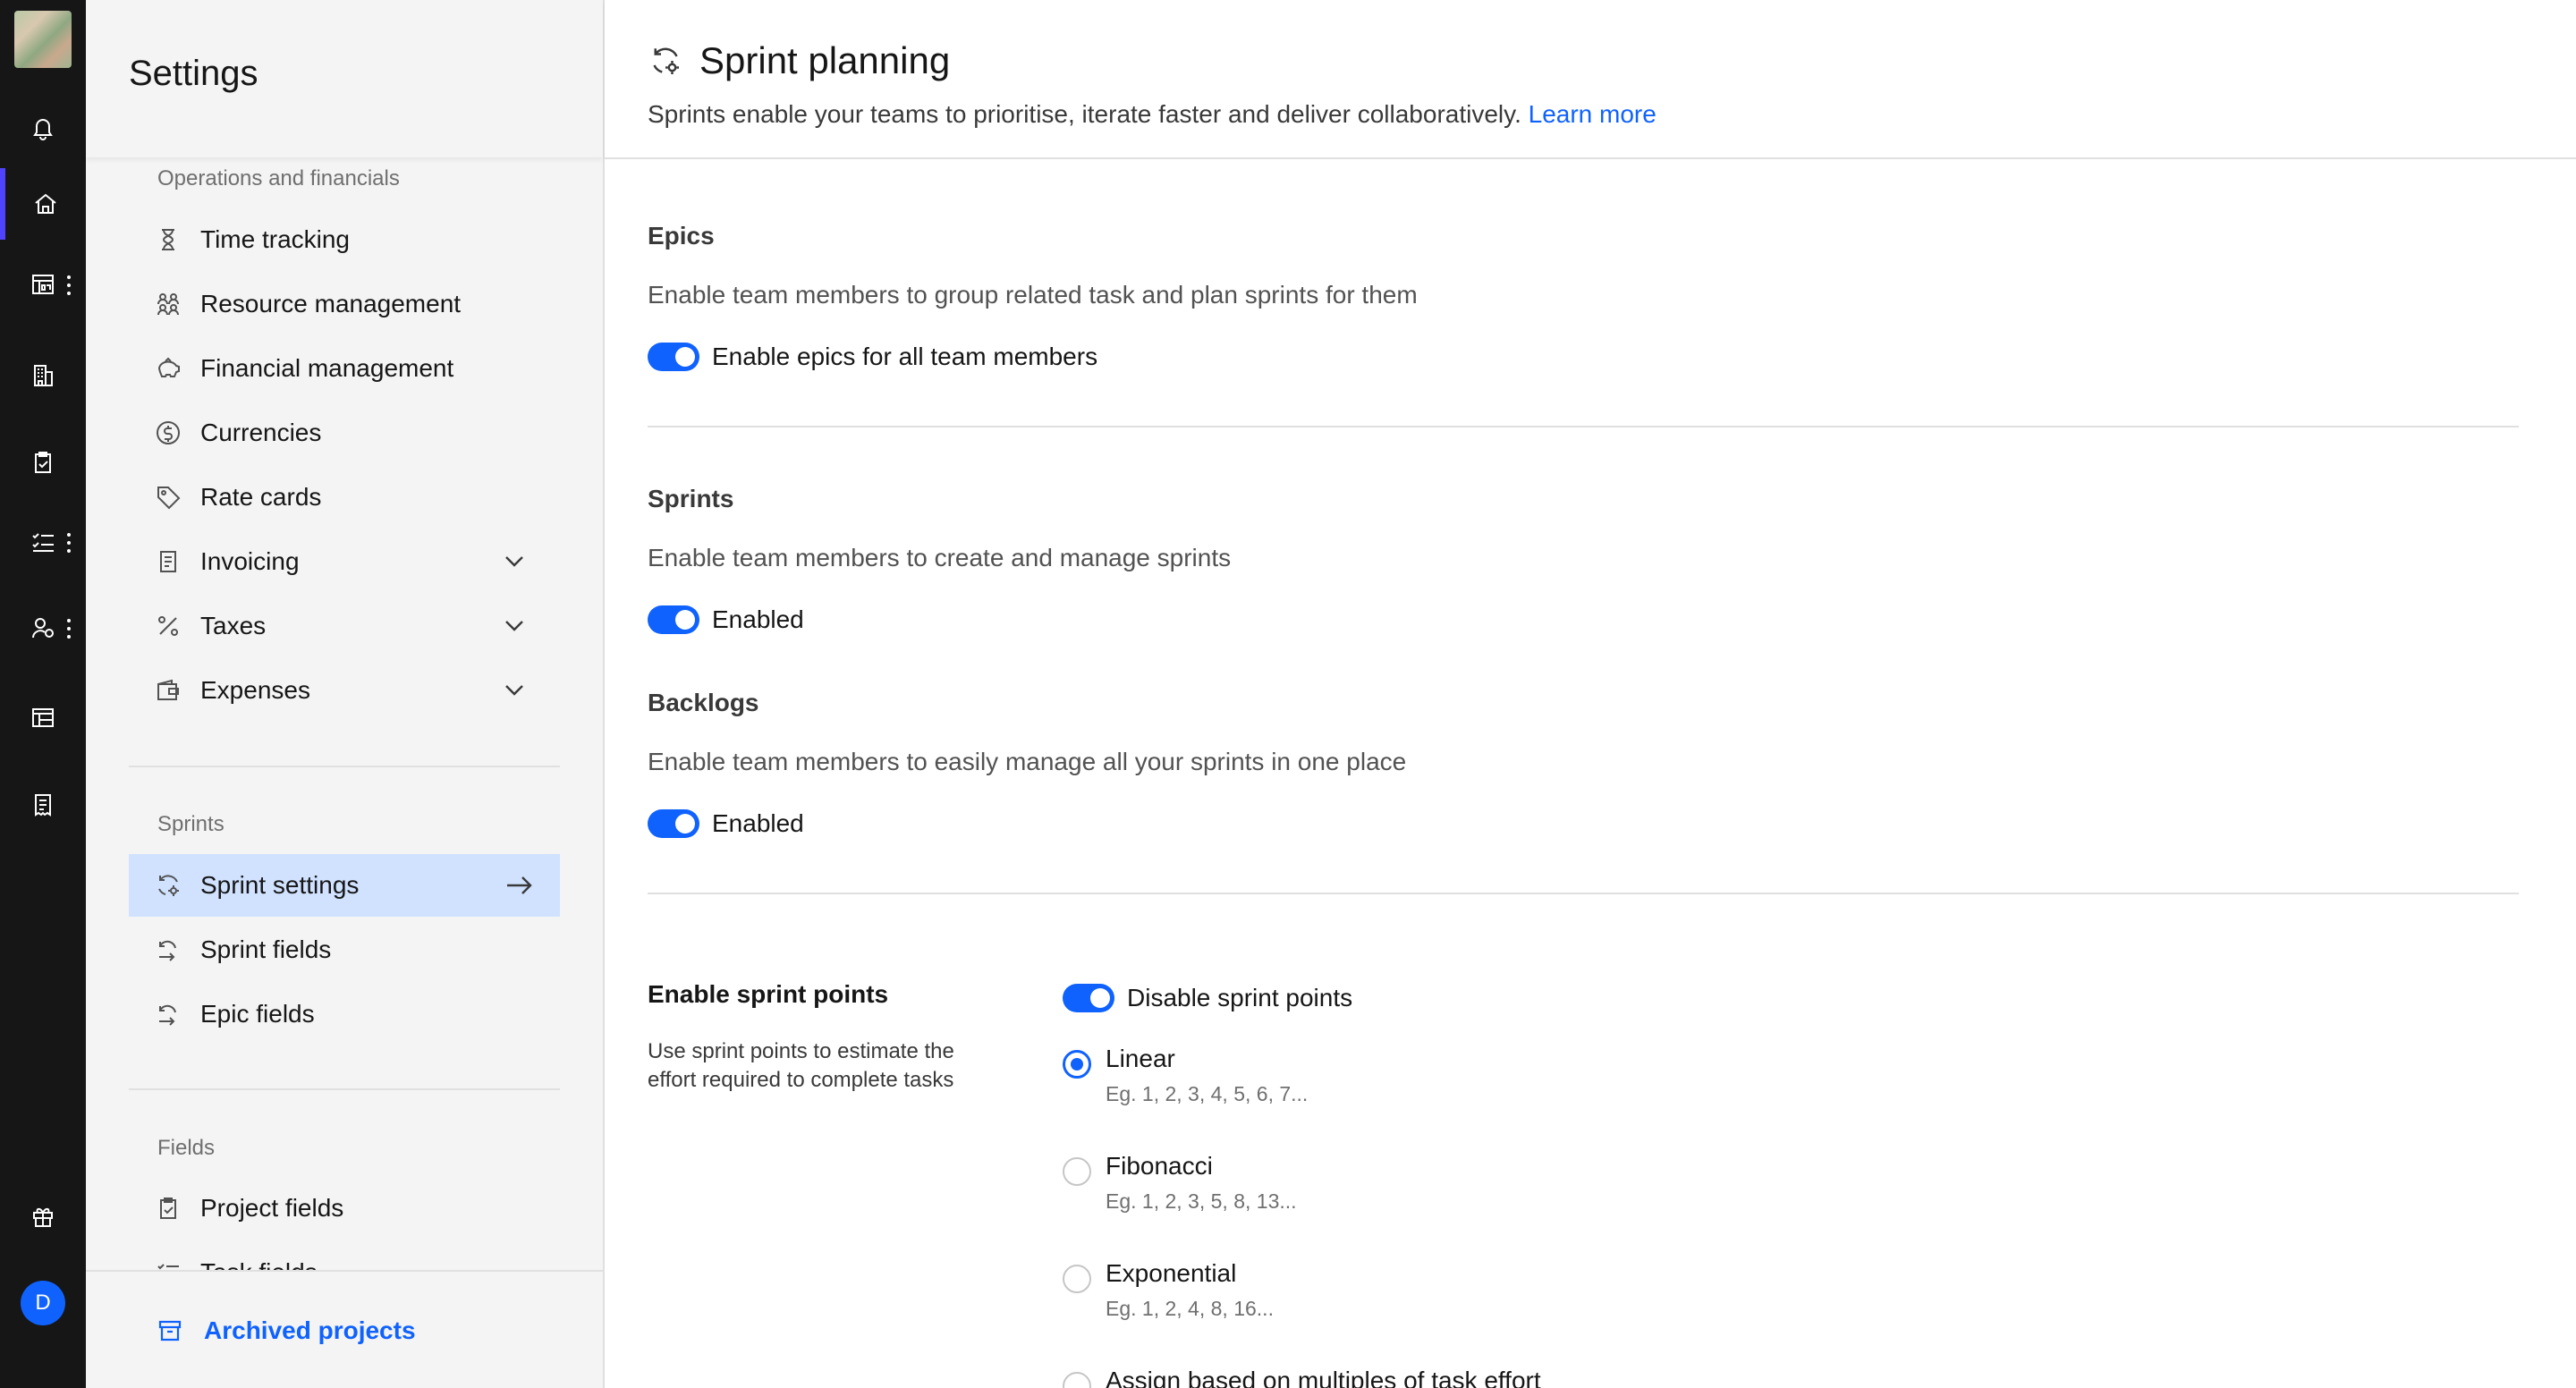 This screenshot has width=2576, height=1388. Describe the element at coordinates (261, 497) in the screenshot. I see `sidebar-item-label: Rate cards` at that location.